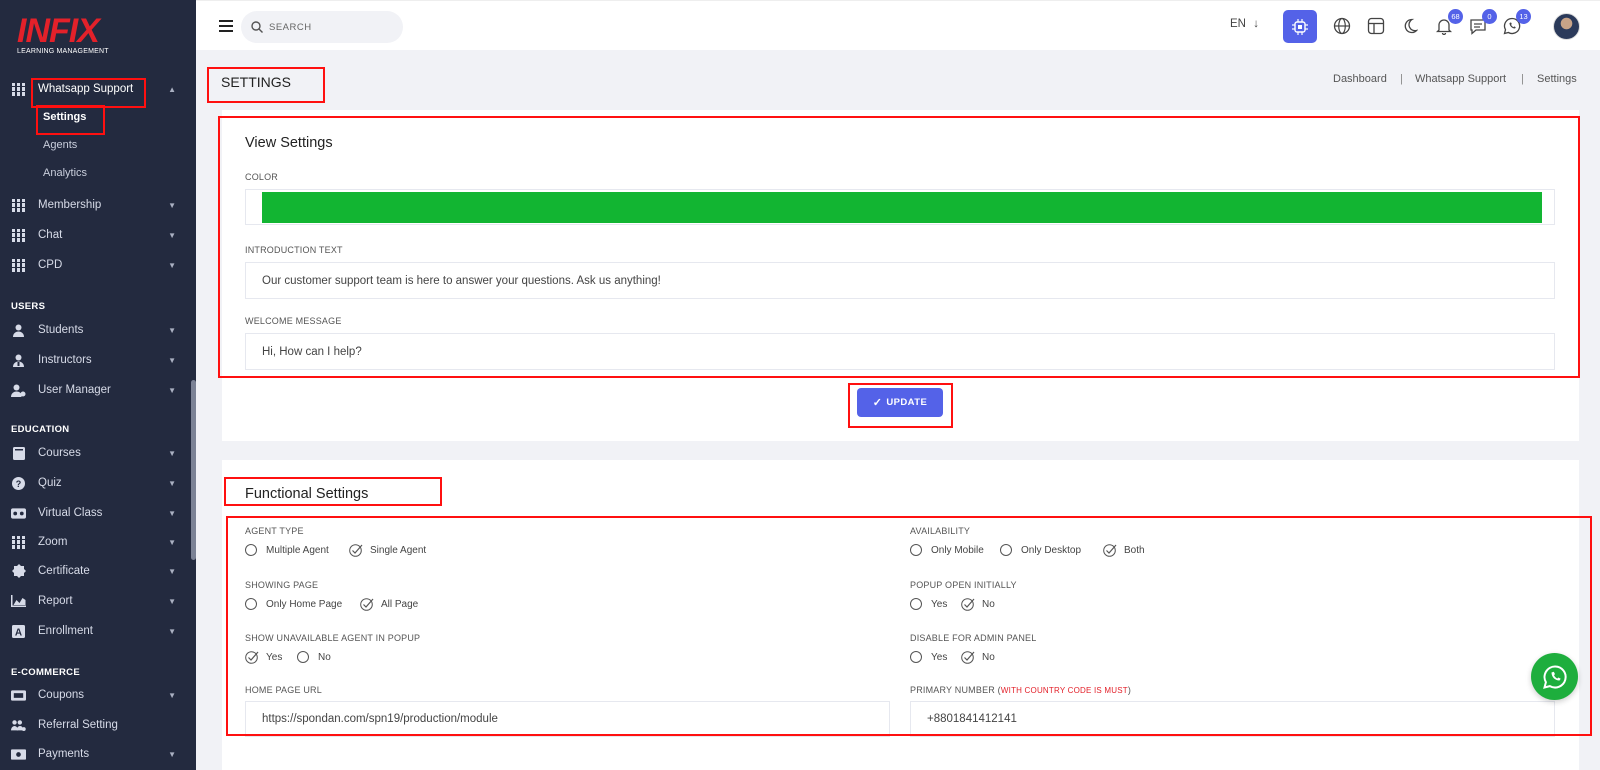 Image resolution: width=1600 pixels, height=770 pixels. I want to click on sidebar-item-chat: Chat ▼, so click(98, 235).